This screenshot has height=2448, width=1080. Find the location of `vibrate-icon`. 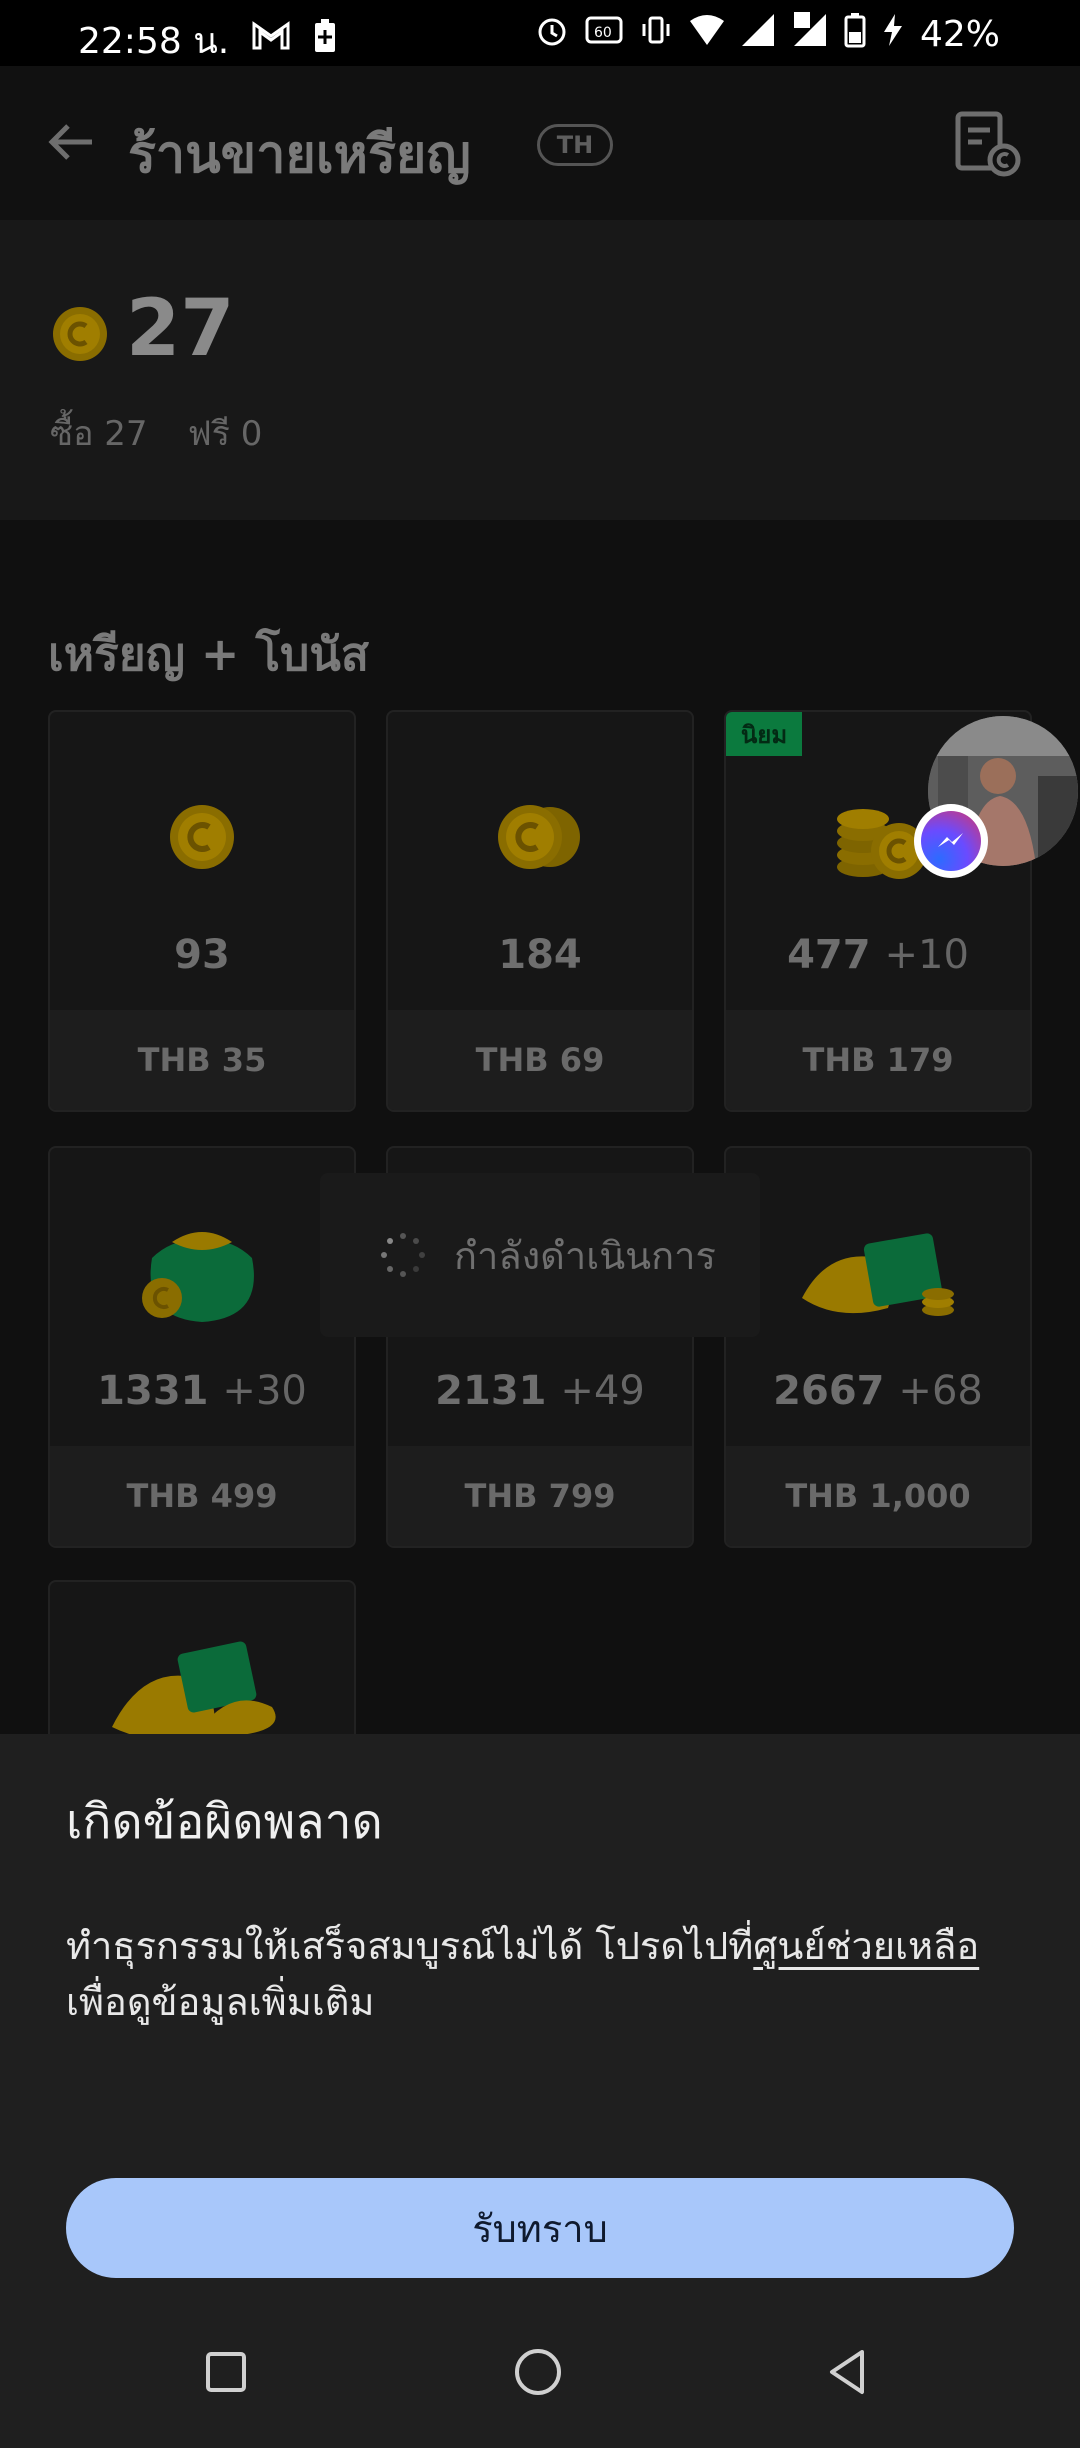

vibrate-icon is located at coordinates (656, 34).